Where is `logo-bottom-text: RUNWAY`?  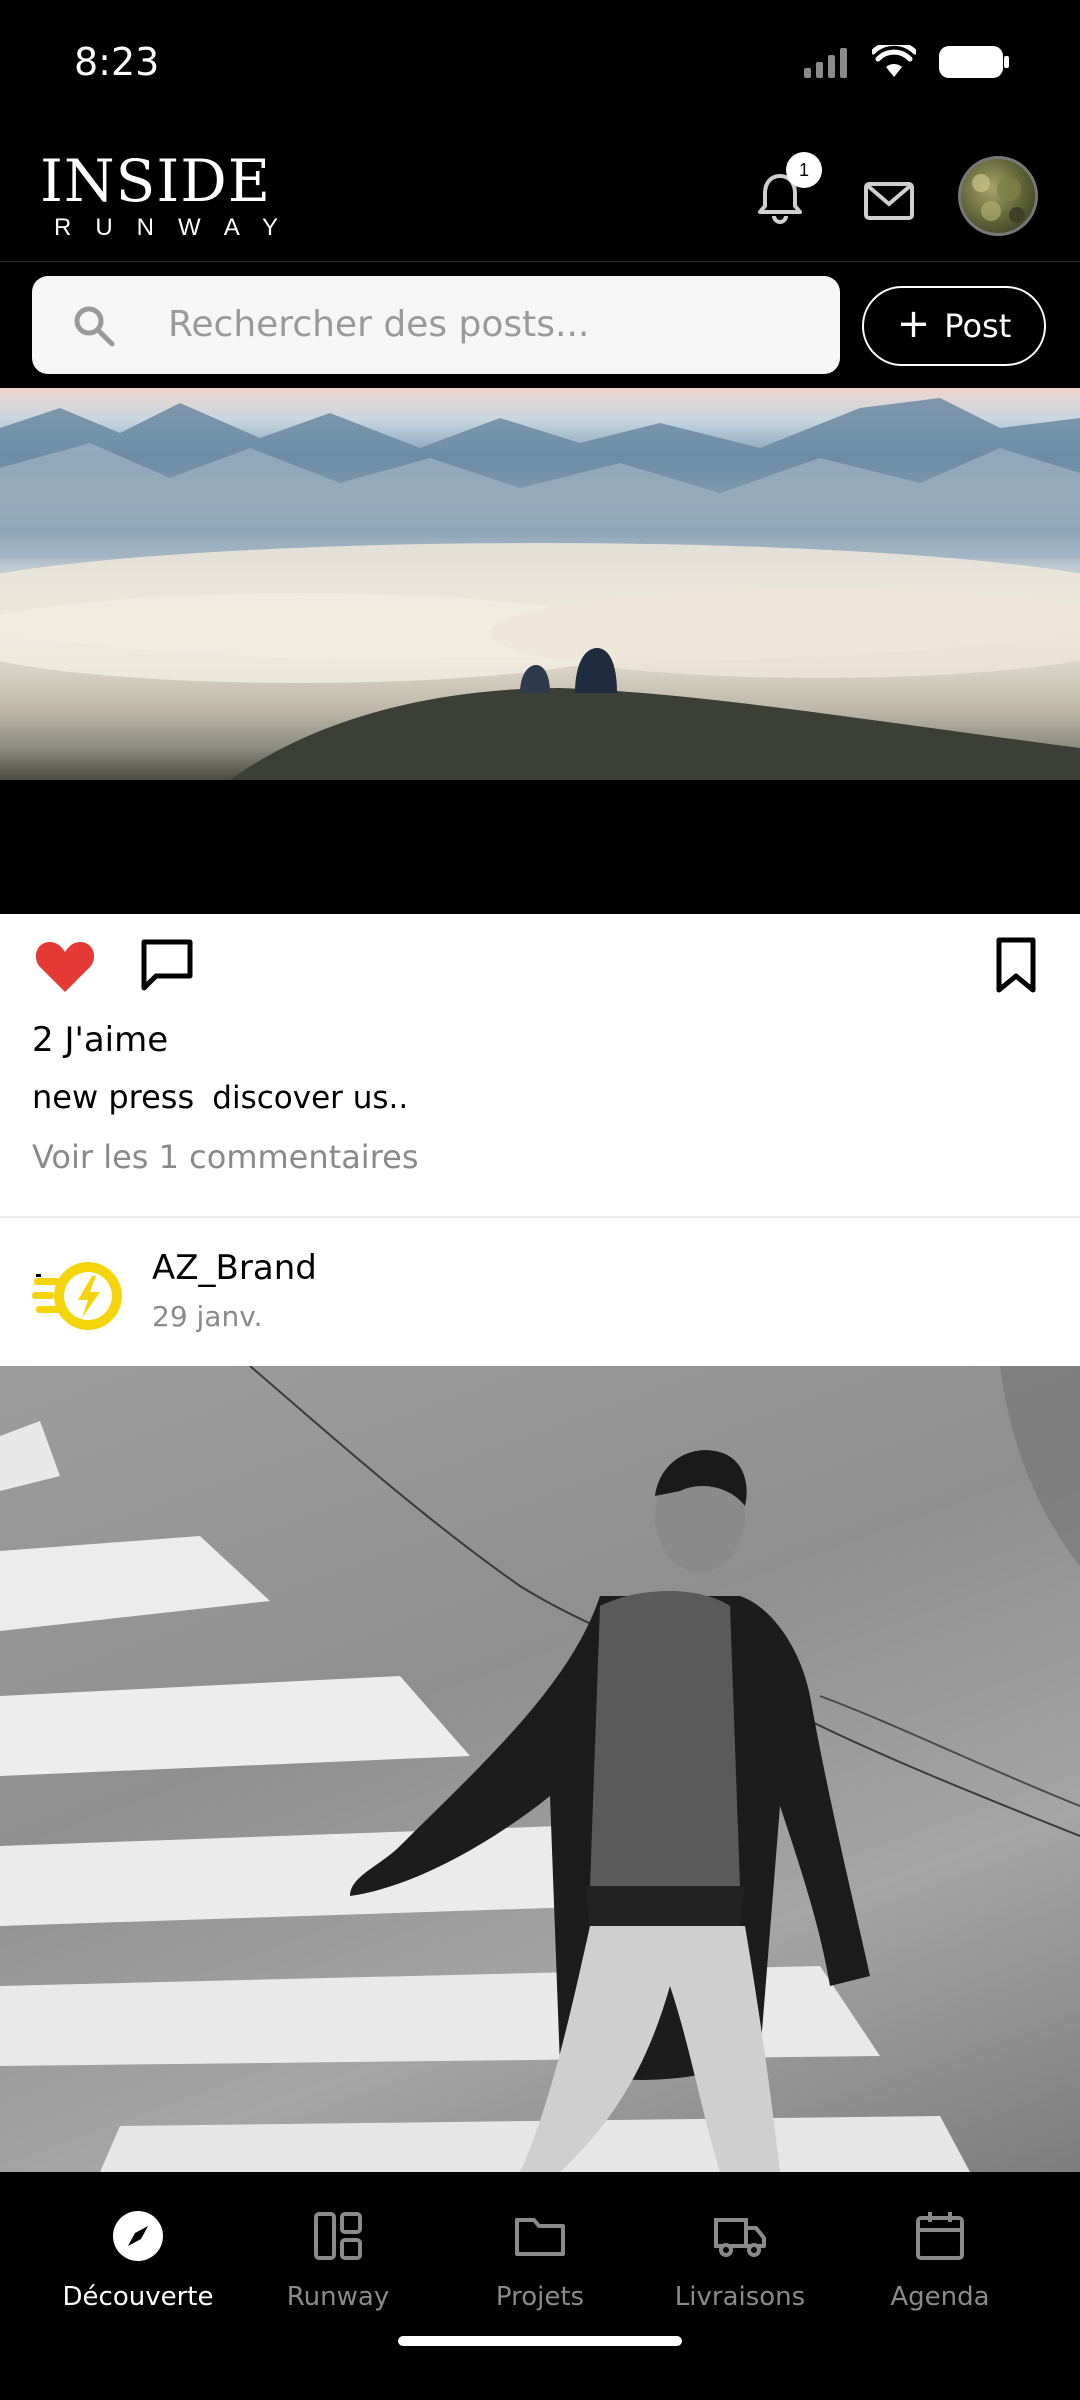 logo-bottom-text: RUNWAY is located at coordinates (178, 227).